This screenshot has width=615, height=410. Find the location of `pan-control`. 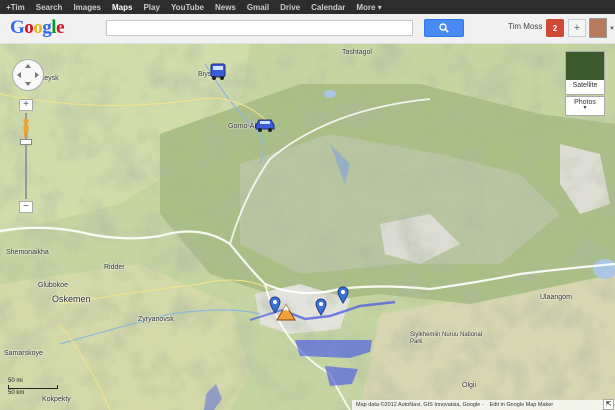

pan-control is located at coordinates (28, 75).